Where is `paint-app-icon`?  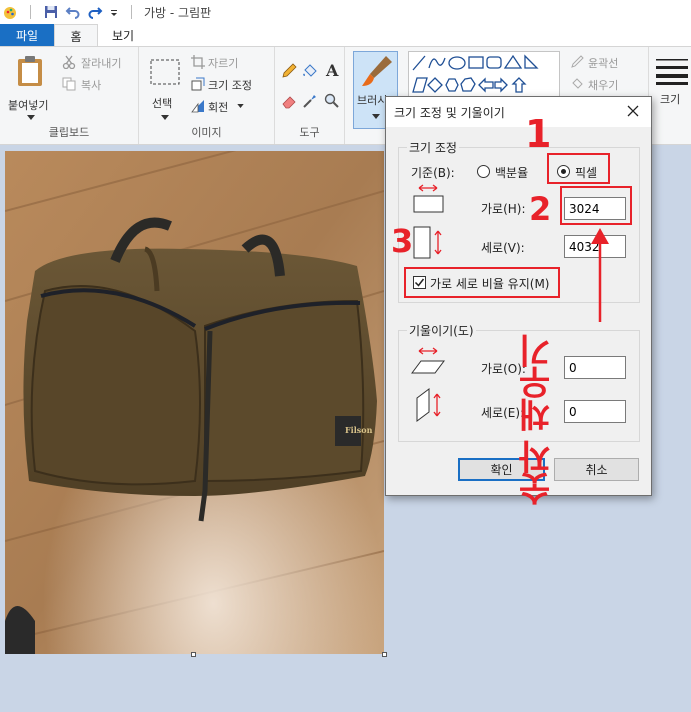
paint-app-icon is located at coordinates (10, 13).